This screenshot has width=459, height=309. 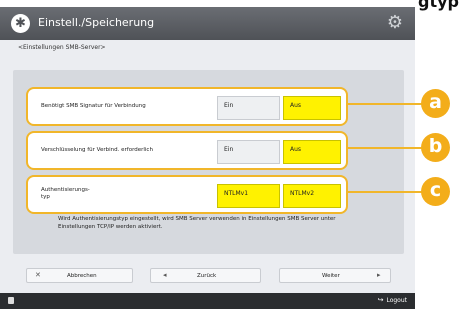 I want to click on arrow-left-icon: ◂, so click(x=165, y=275).